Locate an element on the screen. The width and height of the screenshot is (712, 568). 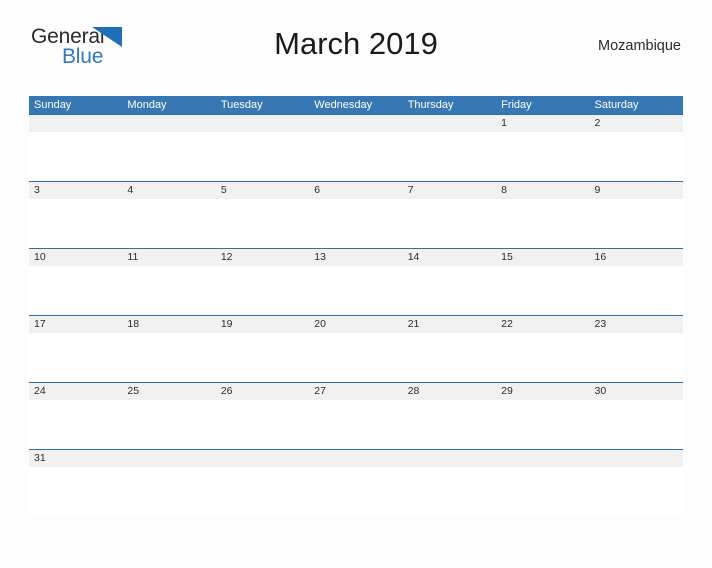
day-cell: 25 is located at coordinates (168, 391).